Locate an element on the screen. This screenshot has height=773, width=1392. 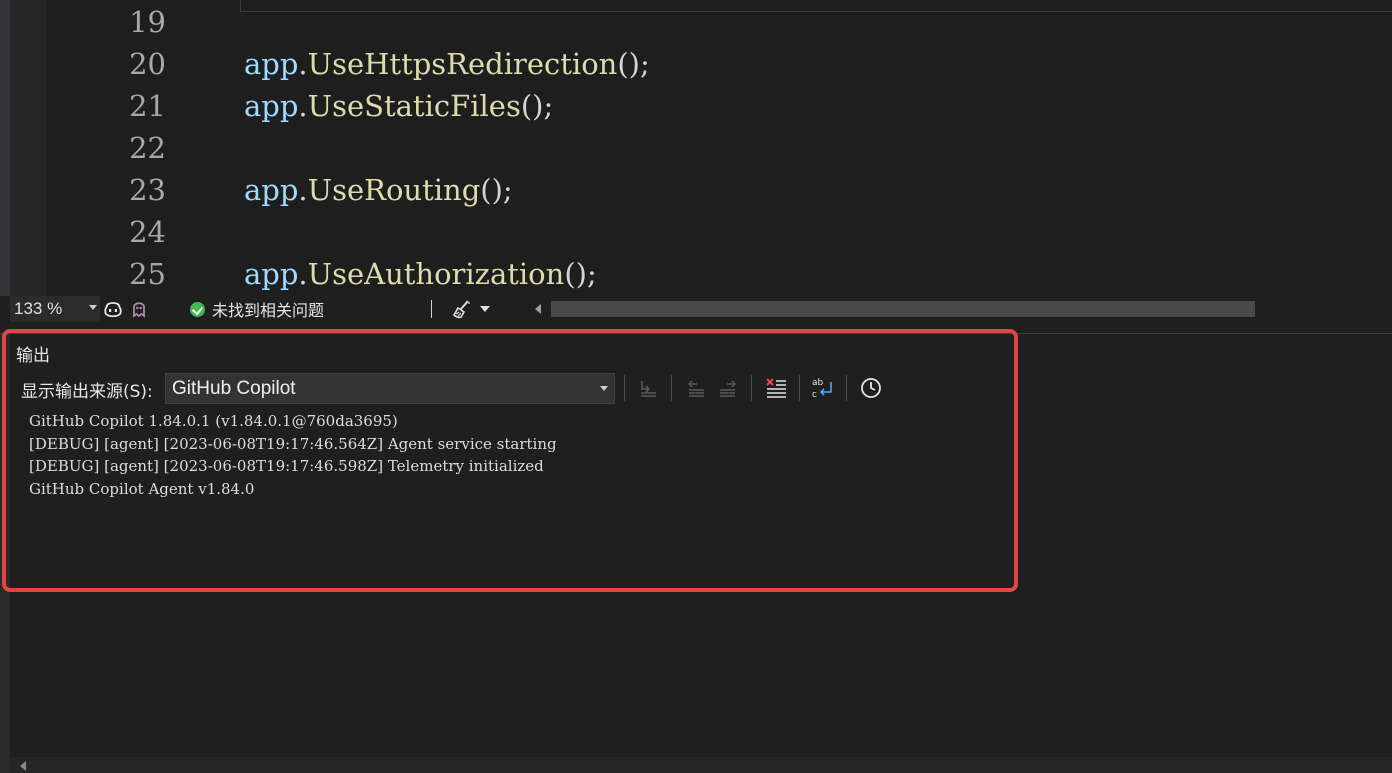
zoom-dropdown: 133 % is located at coordinates (55, 309).